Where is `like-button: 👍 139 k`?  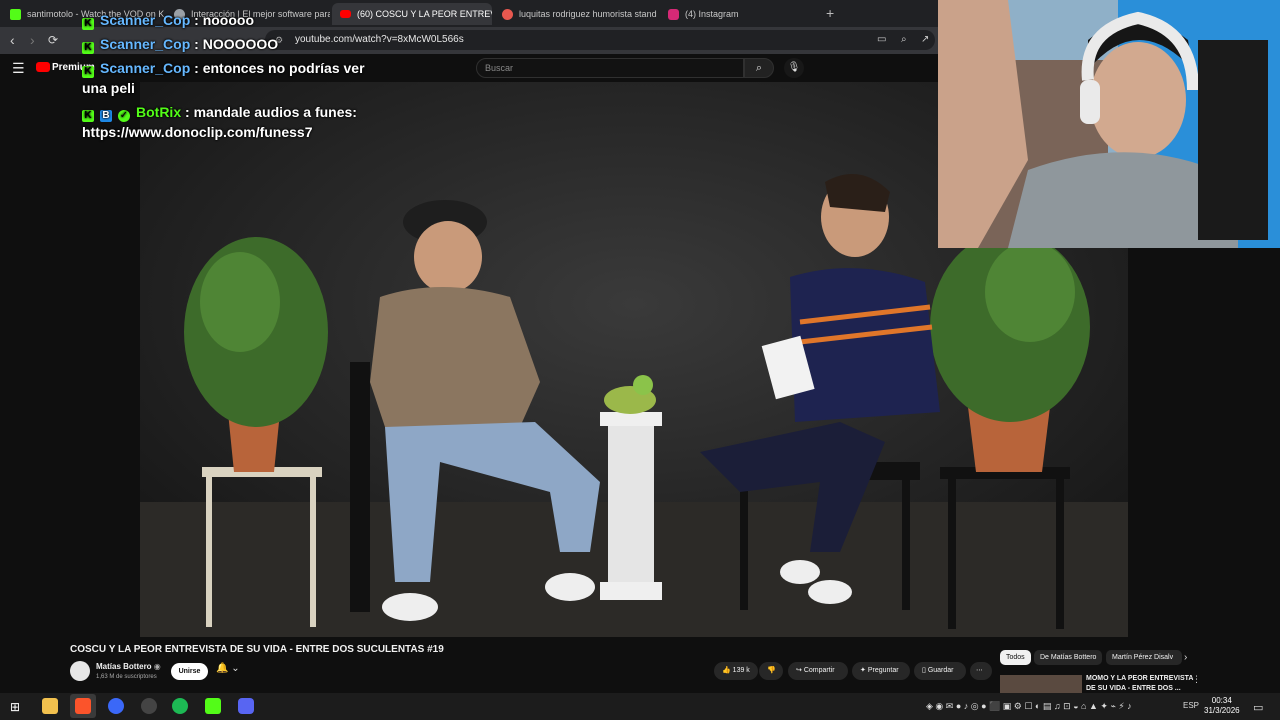
like-button: 👍 139 k is located at coordinates (736, 671).